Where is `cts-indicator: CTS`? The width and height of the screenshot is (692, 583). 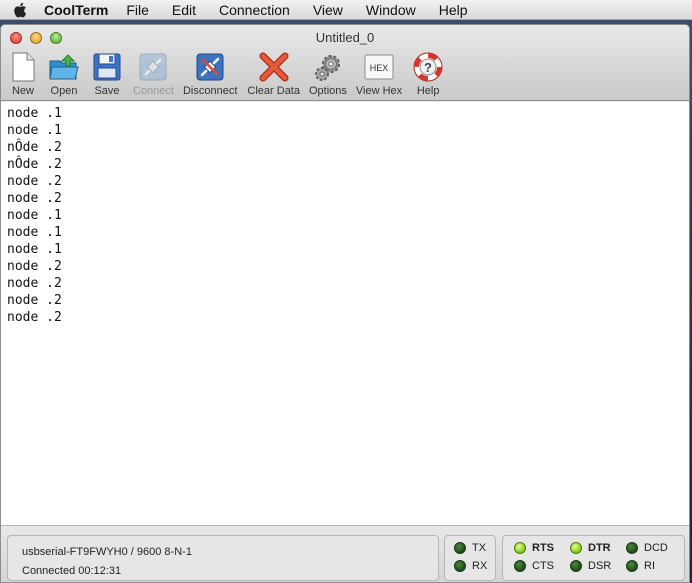
cts-indicator: CTS is located at coordinates (534, 566).